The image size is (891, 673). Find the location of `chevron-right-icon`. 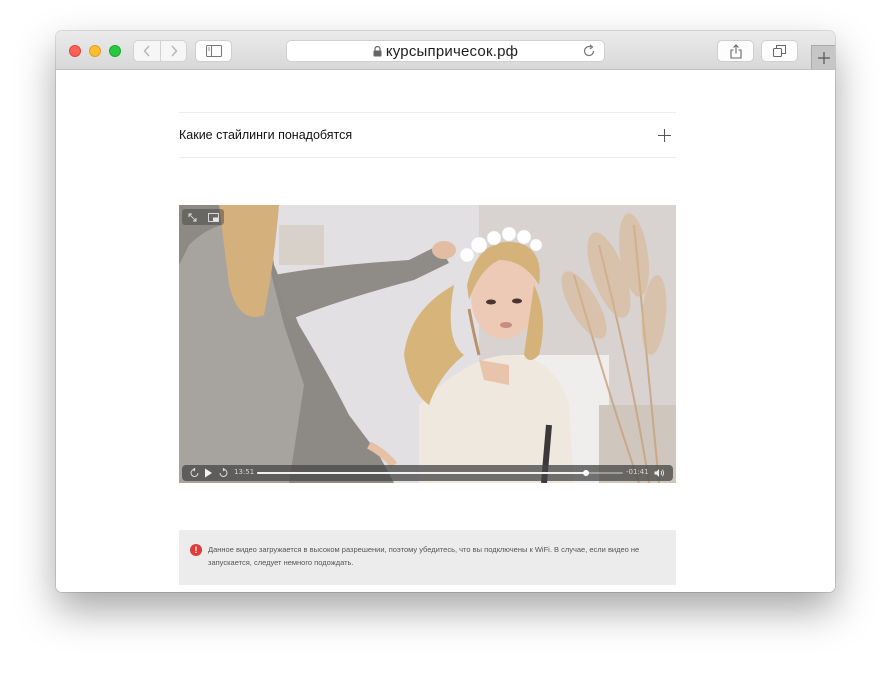

chevron-right-icon is located at coordinates (173, 51).